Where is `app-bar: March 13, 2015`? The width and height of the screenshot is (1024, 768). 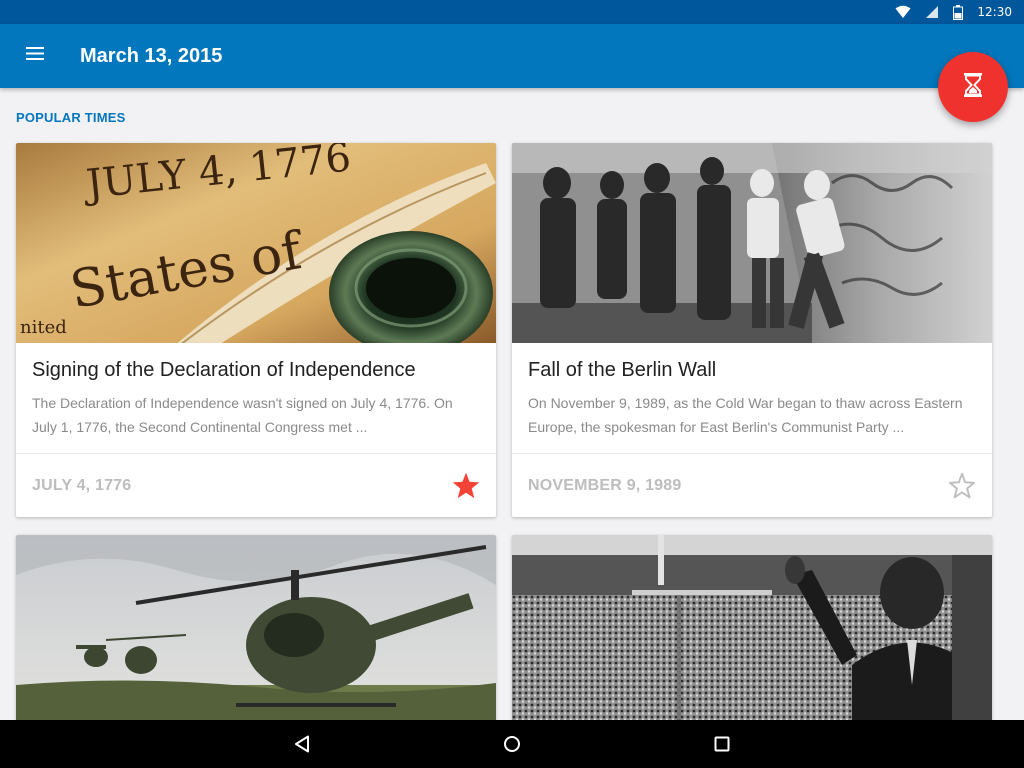
app-bar: March 13, 2015 is located at coordinates (512, 56).